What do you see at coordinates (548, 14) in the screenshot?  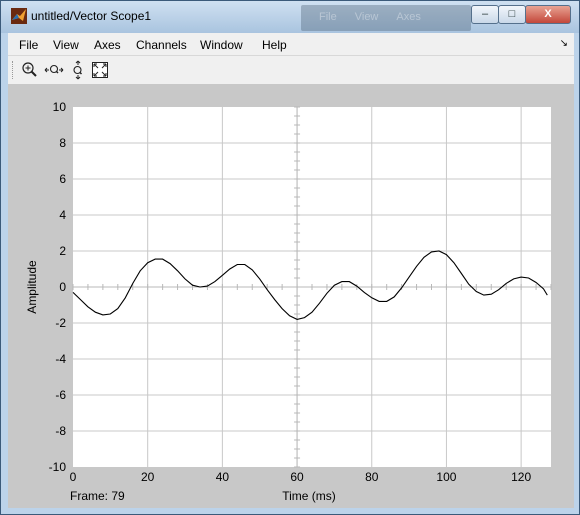 I see `close-button: X` at bounding box center [548, 14].